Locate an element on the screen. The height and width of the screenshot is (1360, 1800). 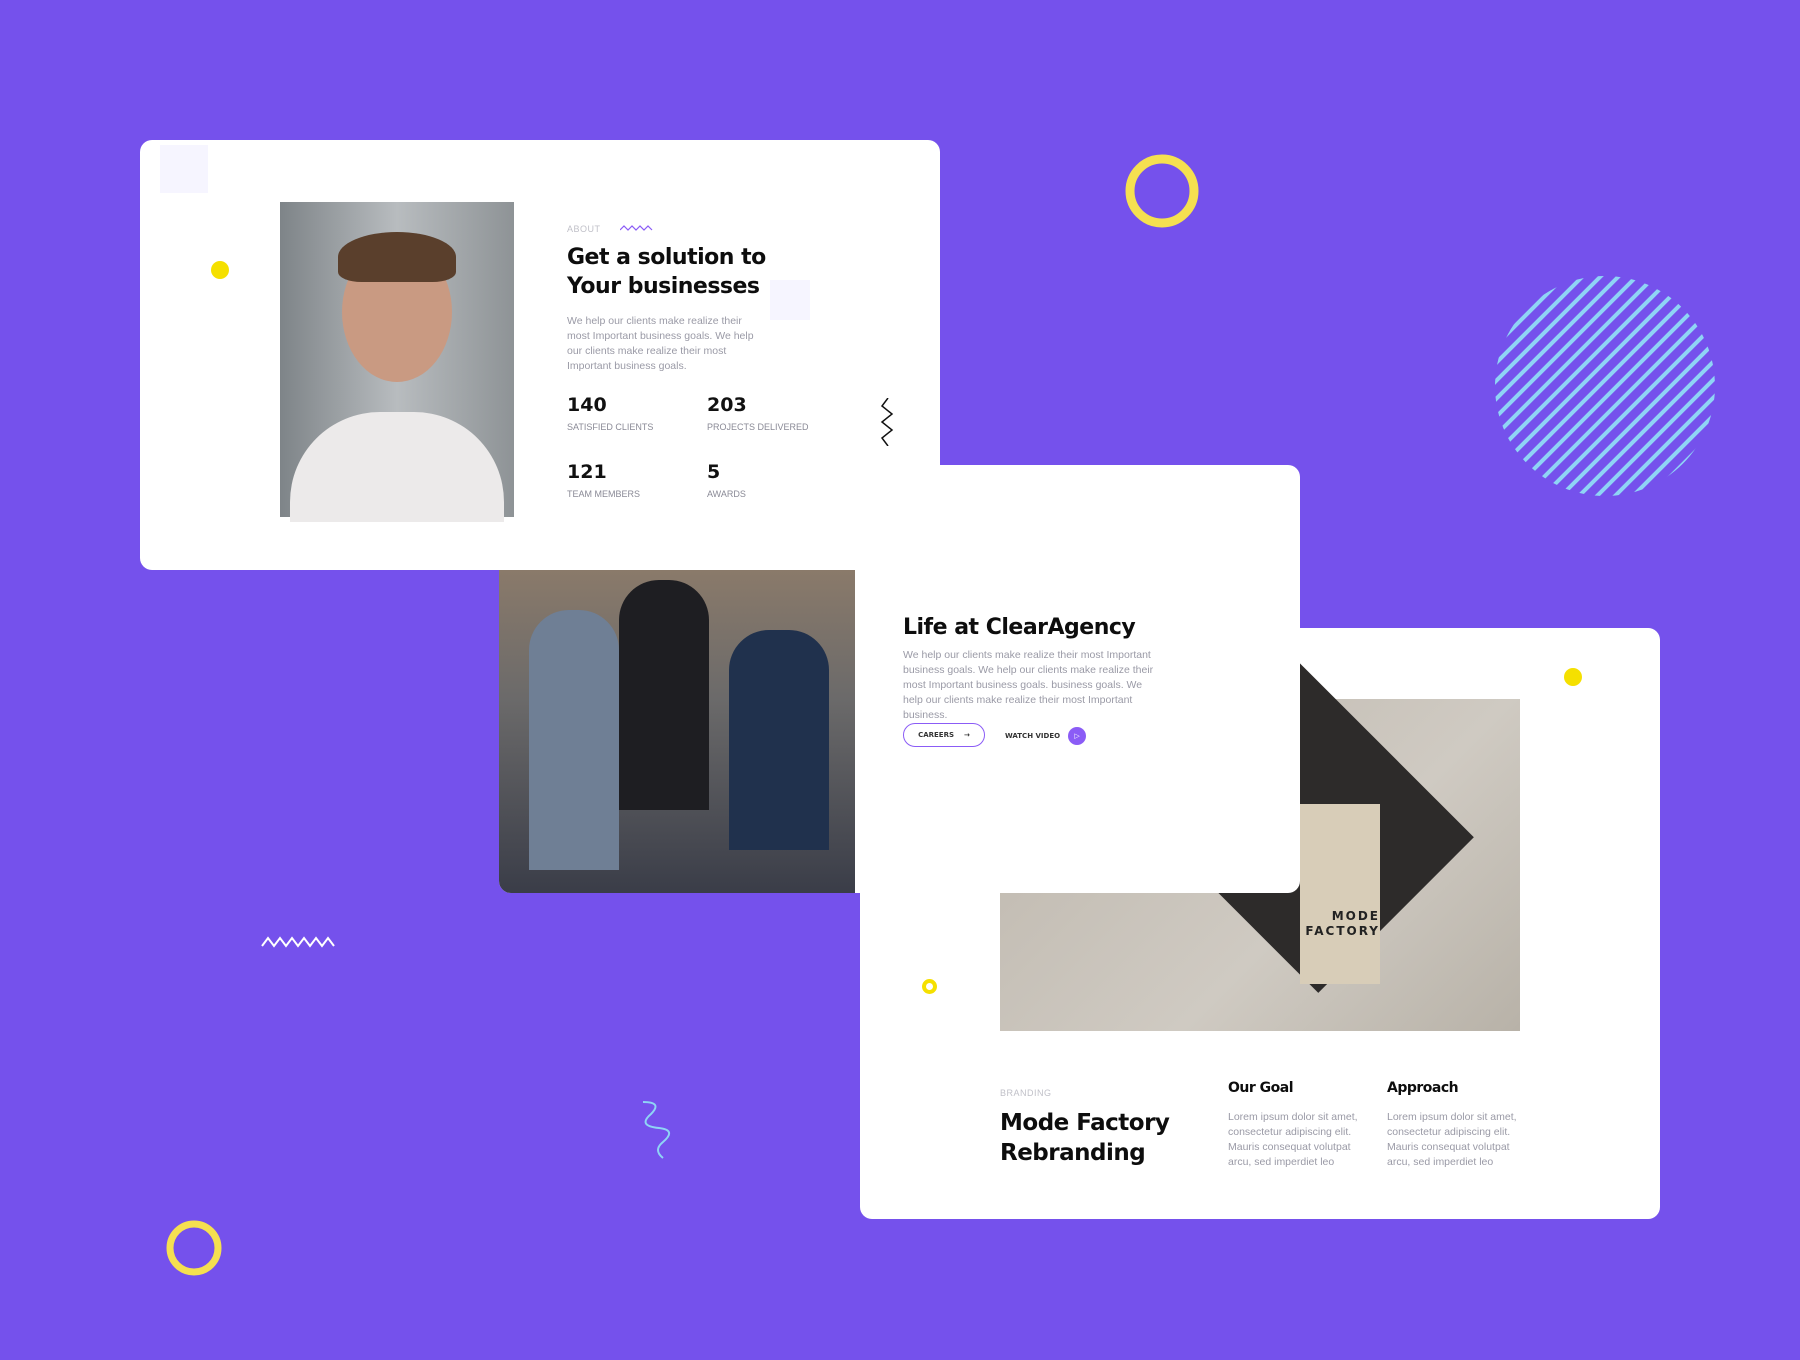
stat: 121 TEAM MEMBERS is located at coordinates (604, 480).